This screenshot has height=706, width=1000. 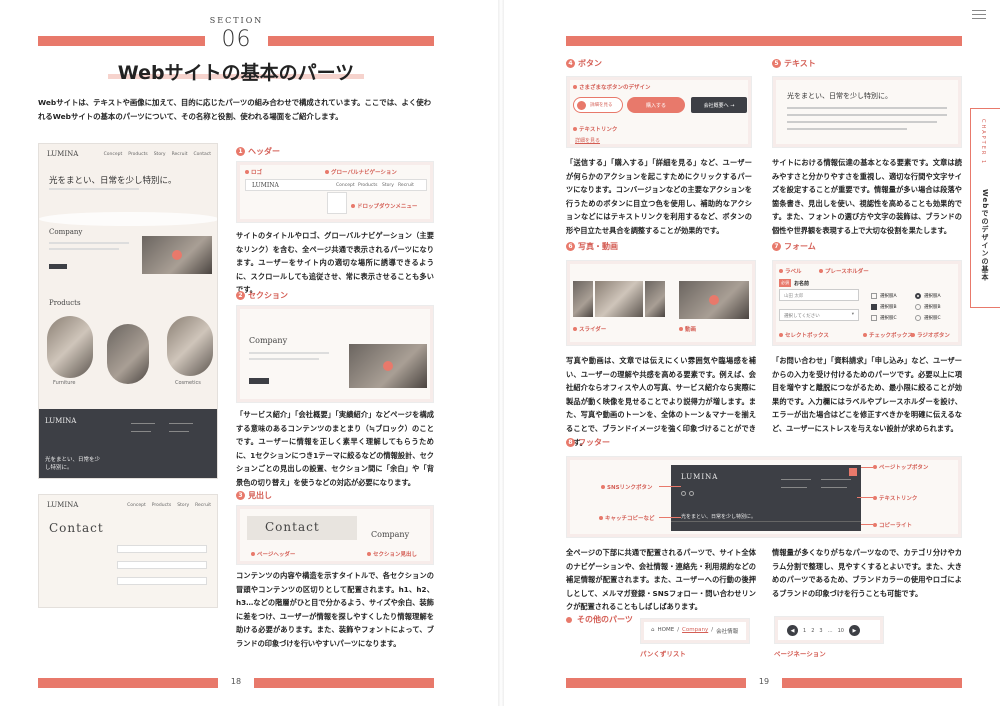 What do you see at coordinates (819, 295) in the screenshot?
I see `name-input-sample: 山田 太郎` at bounding box center [819, 295].